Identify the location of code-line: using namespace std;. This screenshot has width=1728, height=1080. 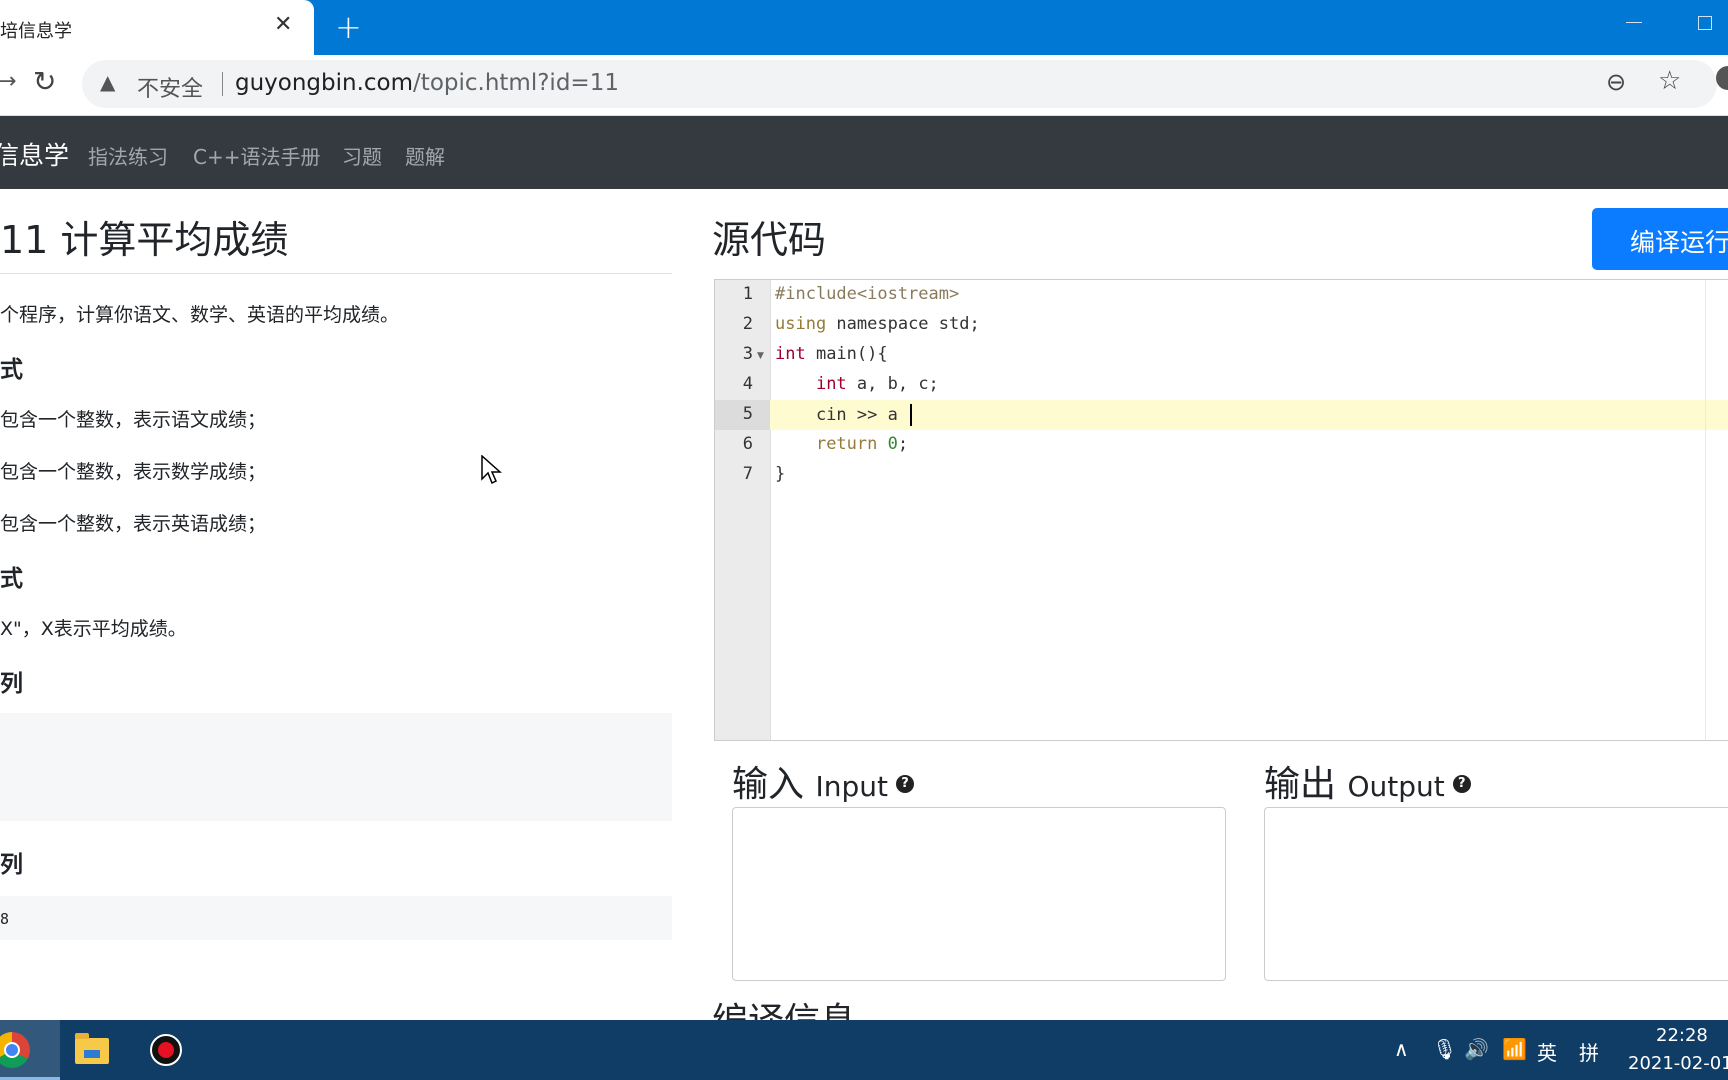
(877, 324).